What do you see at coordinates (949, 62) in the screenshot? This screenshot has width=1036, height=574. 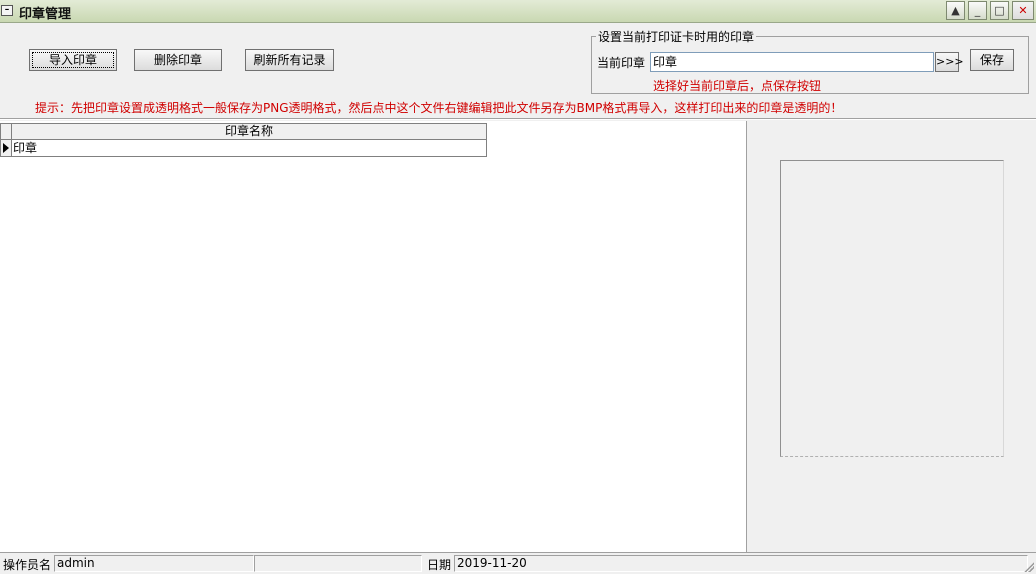 I see `browse-button: >>>` at bounding box center [949, 62].